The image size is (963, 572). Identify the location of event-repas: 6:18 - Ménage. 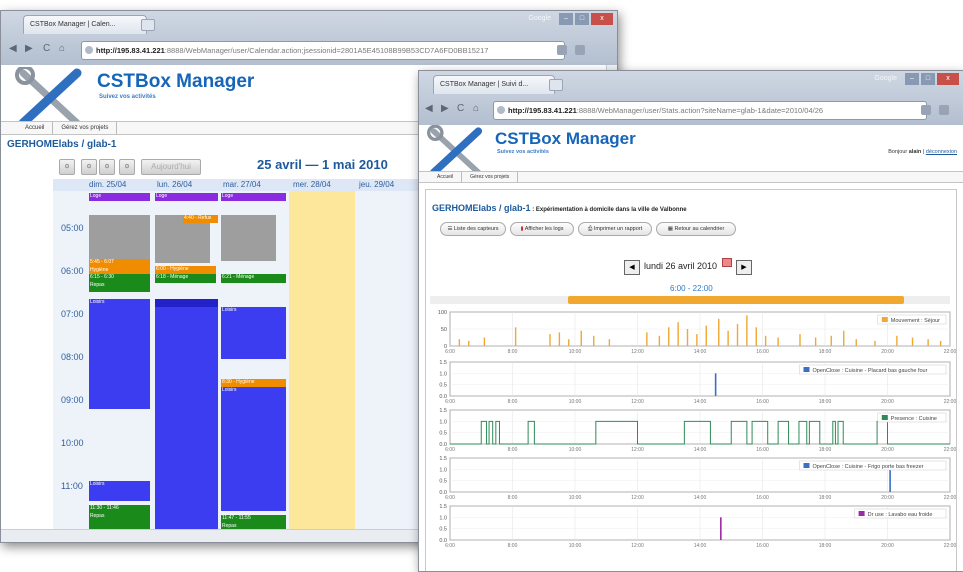
(185, 278).